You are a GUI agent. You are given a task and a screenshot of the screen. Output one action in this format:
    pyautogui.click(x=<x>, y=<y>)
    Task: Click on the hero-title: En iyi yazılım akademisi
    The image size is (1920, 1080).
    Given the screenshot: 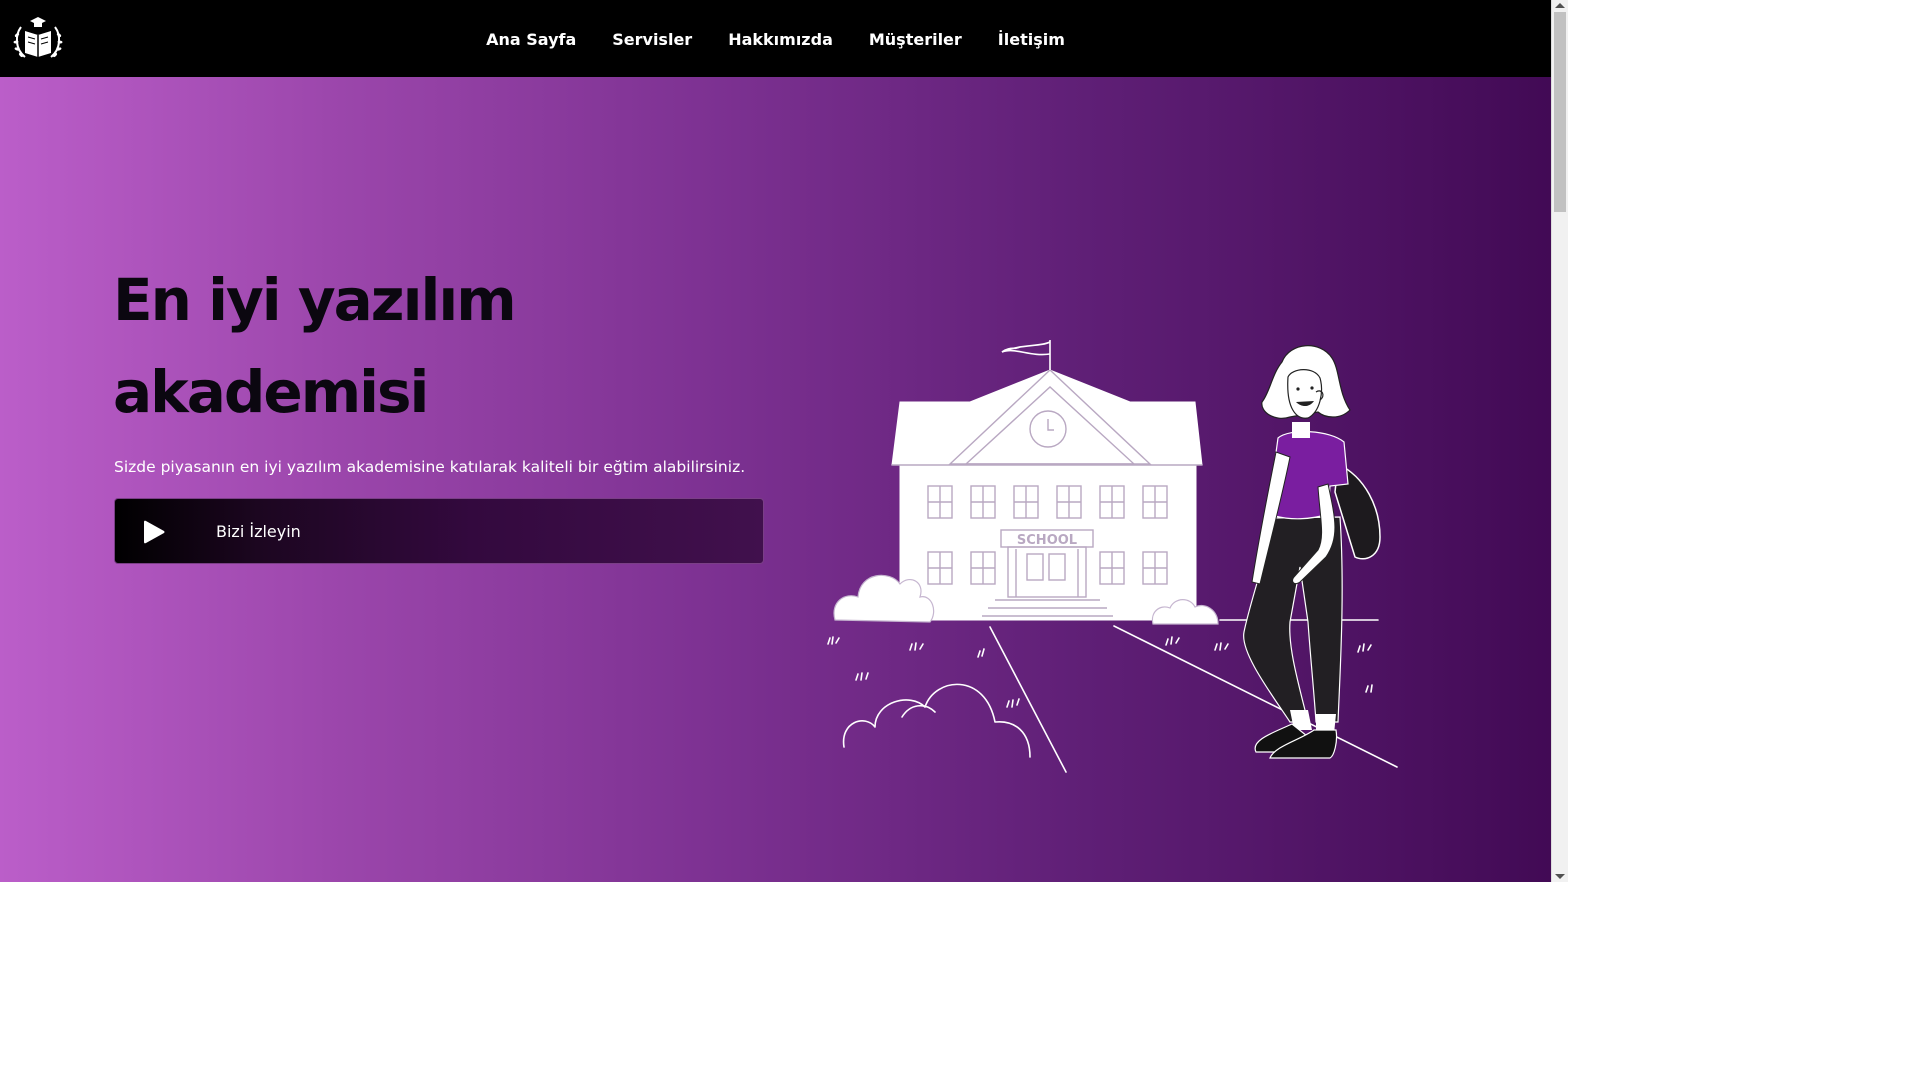 What is the action you would take?
    pyautogui.click(x=315, y=346)
    